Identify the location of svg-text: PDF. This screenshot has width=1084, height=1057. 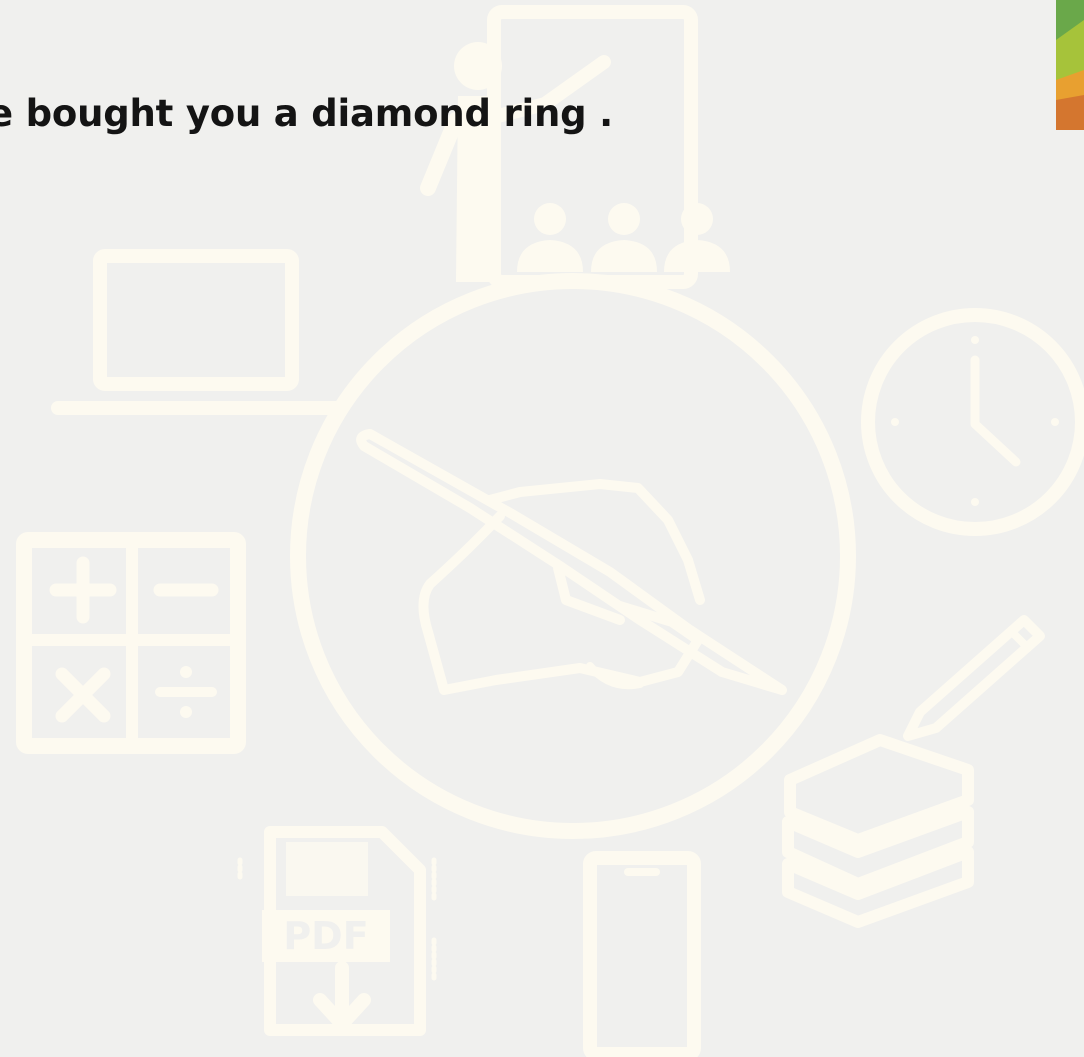
(325, 936).